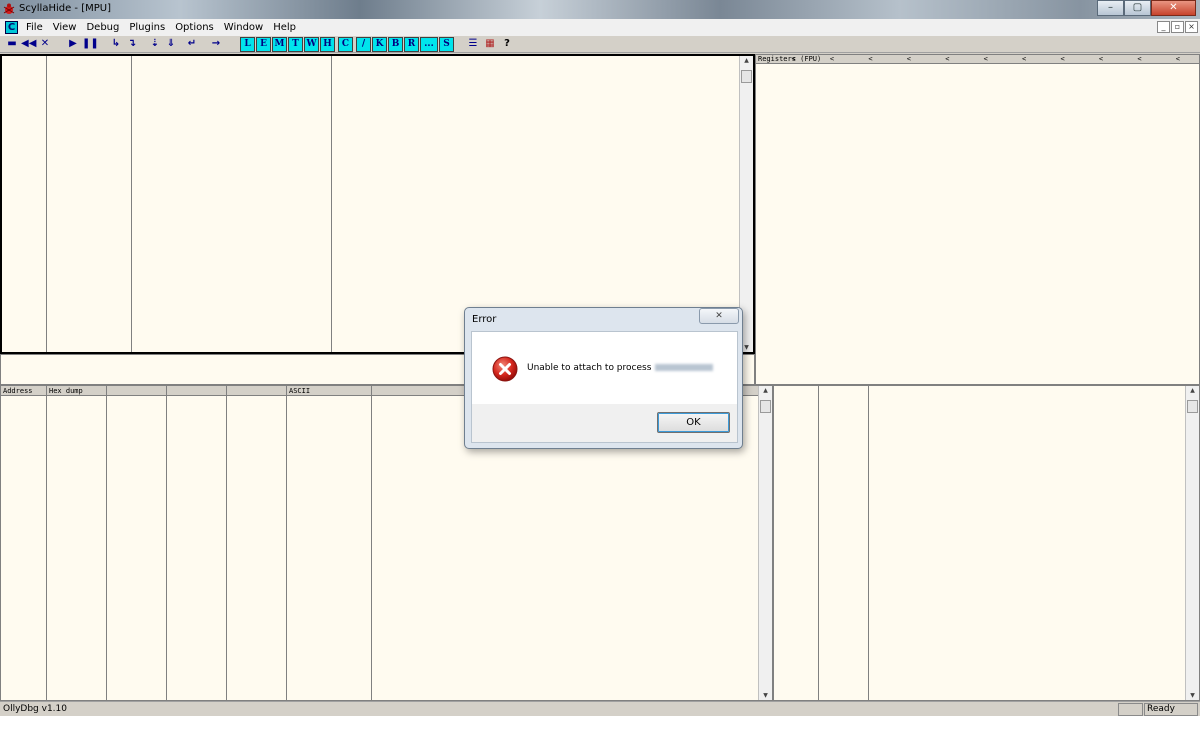 Image resolution: width=1200 pixels, height=750 pixels. I want to click on patches-button: /, so click(363, 44).